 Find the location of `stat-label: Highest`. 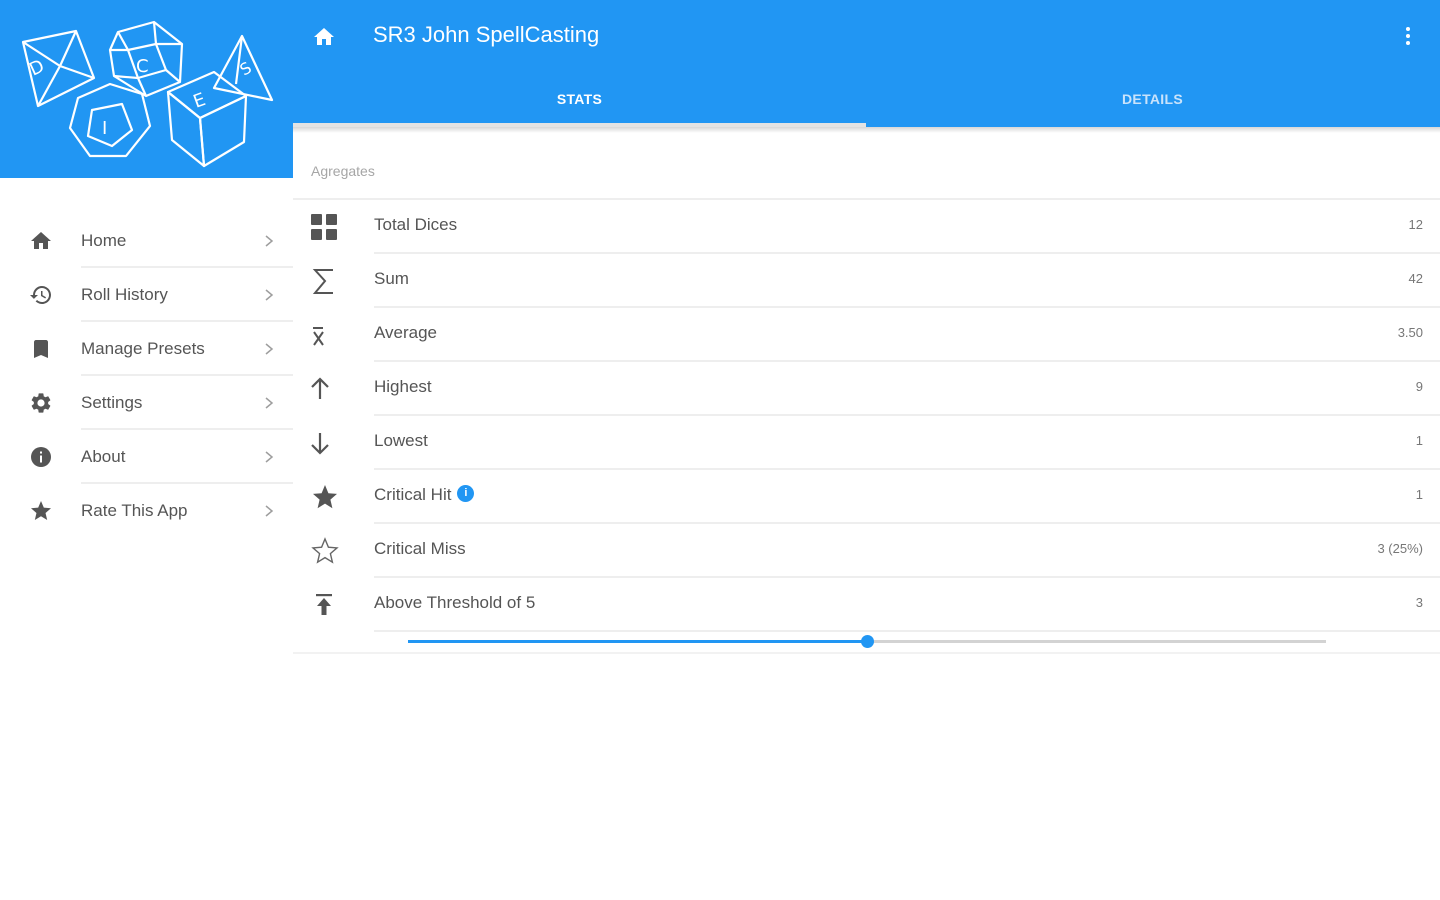

stat-label: Highest is located at coordinates (403, 386).